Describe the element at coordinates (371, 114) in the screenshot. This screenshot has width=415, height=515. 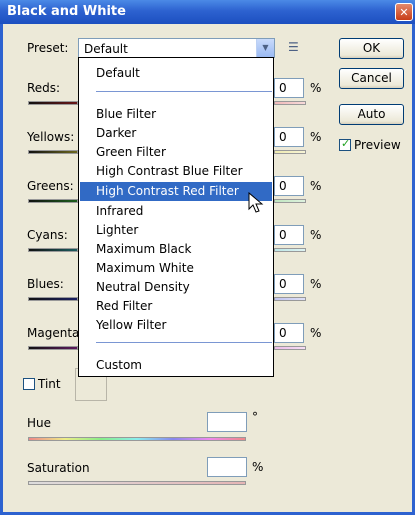
I see `auto-button: Auto` at that location.